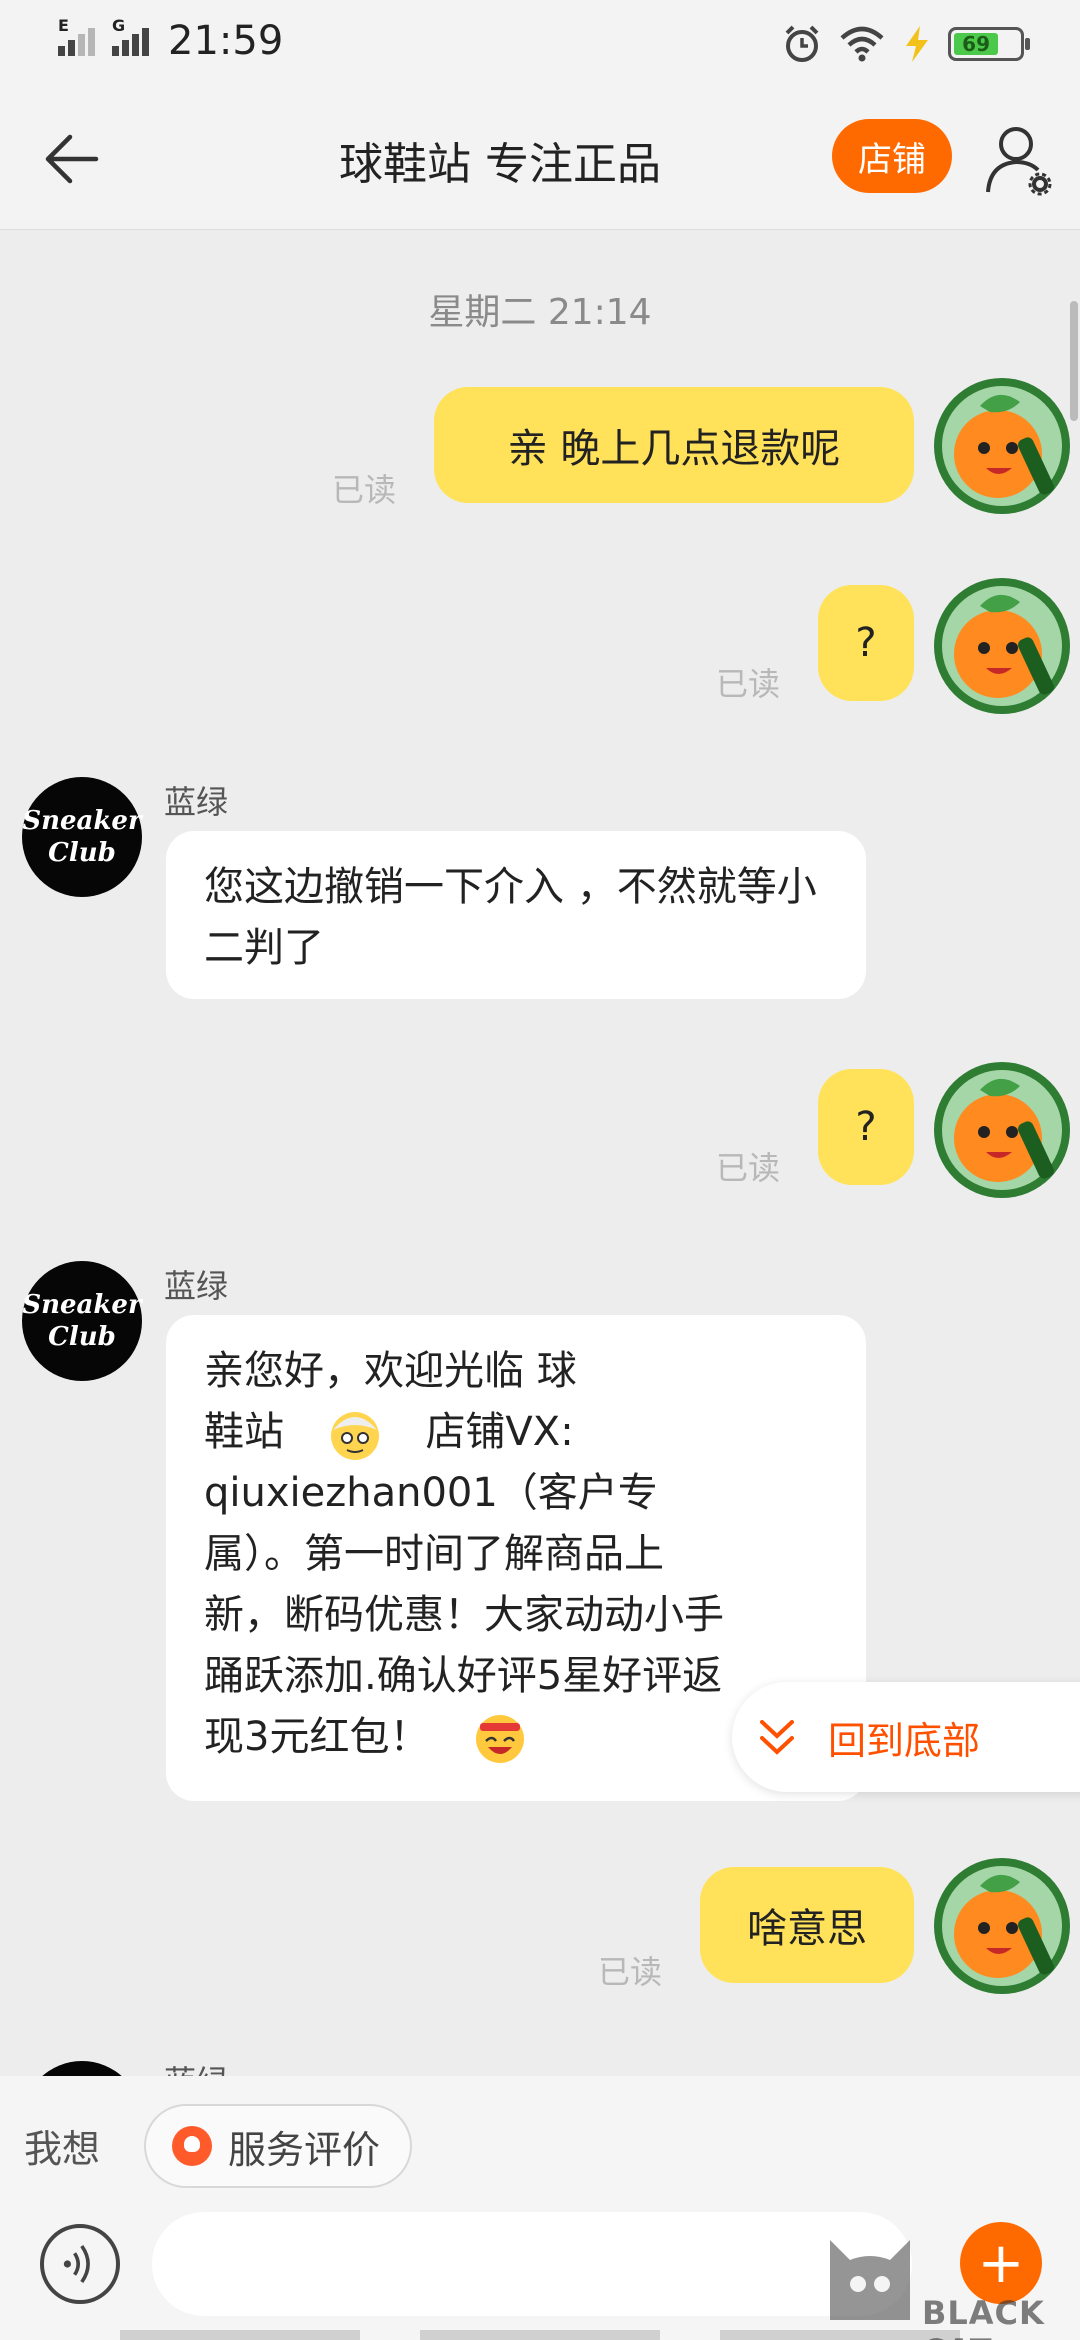 The height and width of the screenshot is (2340, 1080). Describe the element at coordinates (802, 43) in the screenshot. I see `alarm-icon` at that location.